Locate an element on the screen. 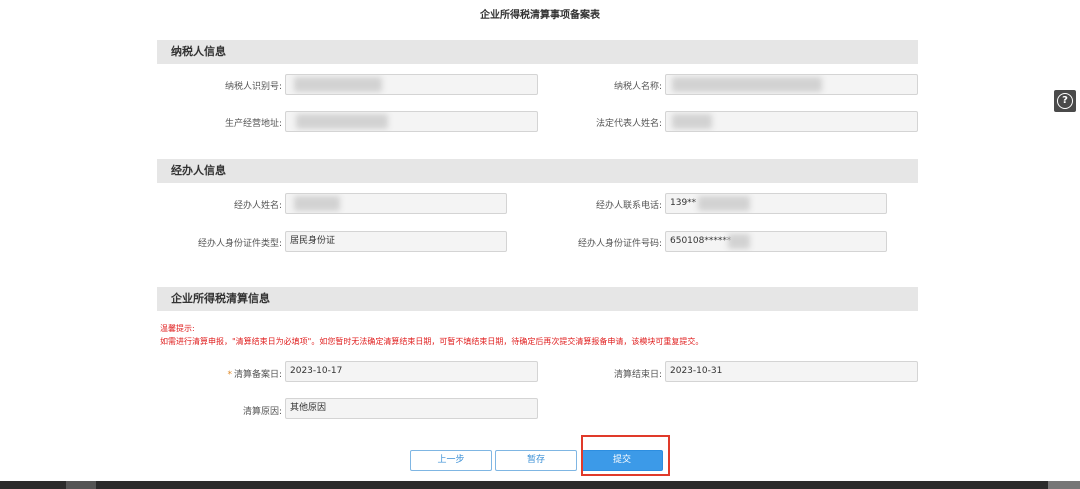  agent-name-field is located at coordinates (396, 203).